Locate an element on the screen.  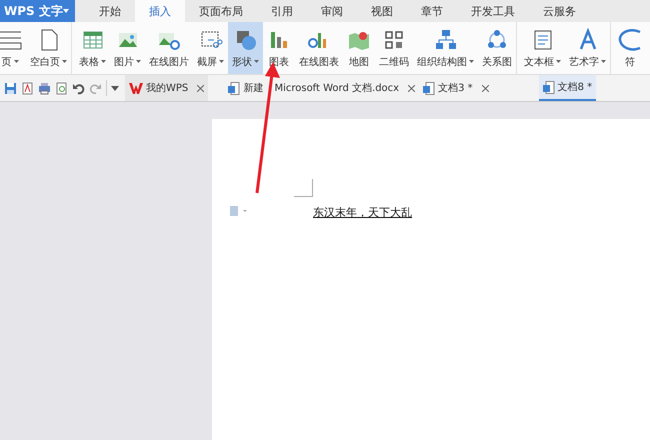
ribbon-tab: 引用 is located at coordinates (282, 11).